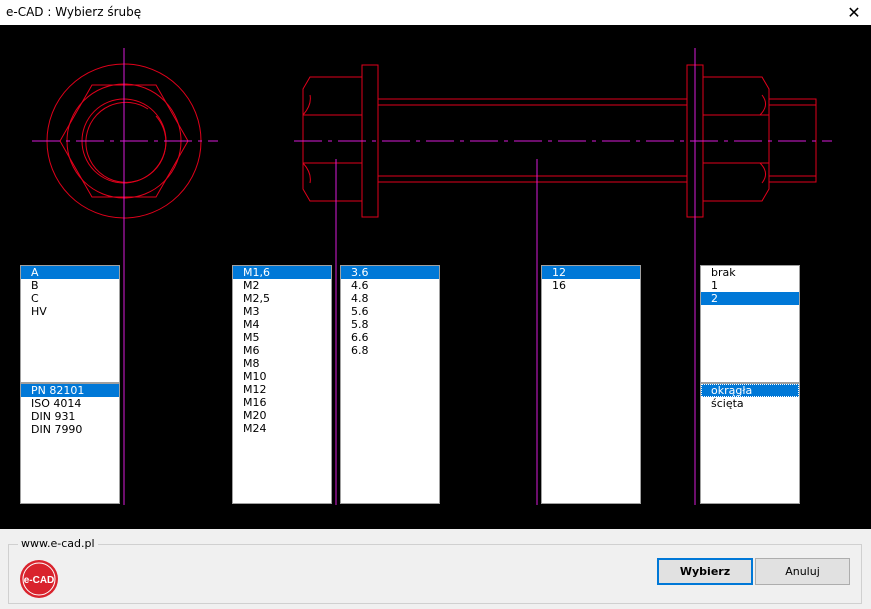 The image size is (871, 609). I want to click on thread-size-list: M1,6 M2 M2,5 M3 M4 M5 M6 M8 M10 M12 M16 M20 M24, so click(282, 384).